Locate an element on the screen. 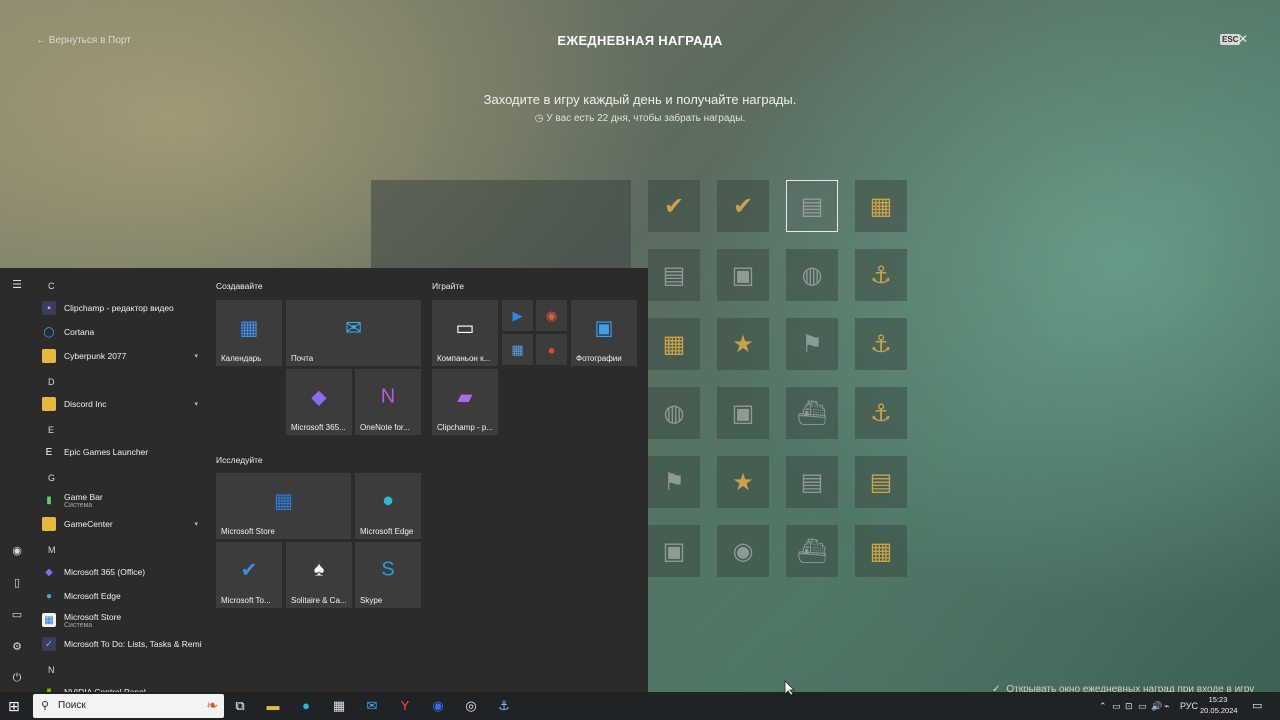 This screenshot has height=720, width=1280. battery-icon: ▭ is located at coordinates (1142, 706).